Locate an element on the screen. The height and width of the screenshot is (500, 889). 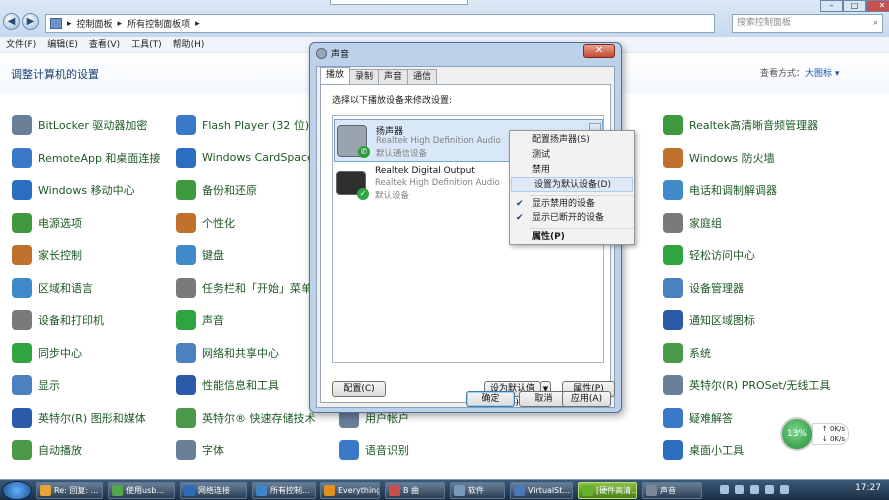
menu-show-disconnected: ✔ 显示已断开的设备 is located at coordinates (572, 218).